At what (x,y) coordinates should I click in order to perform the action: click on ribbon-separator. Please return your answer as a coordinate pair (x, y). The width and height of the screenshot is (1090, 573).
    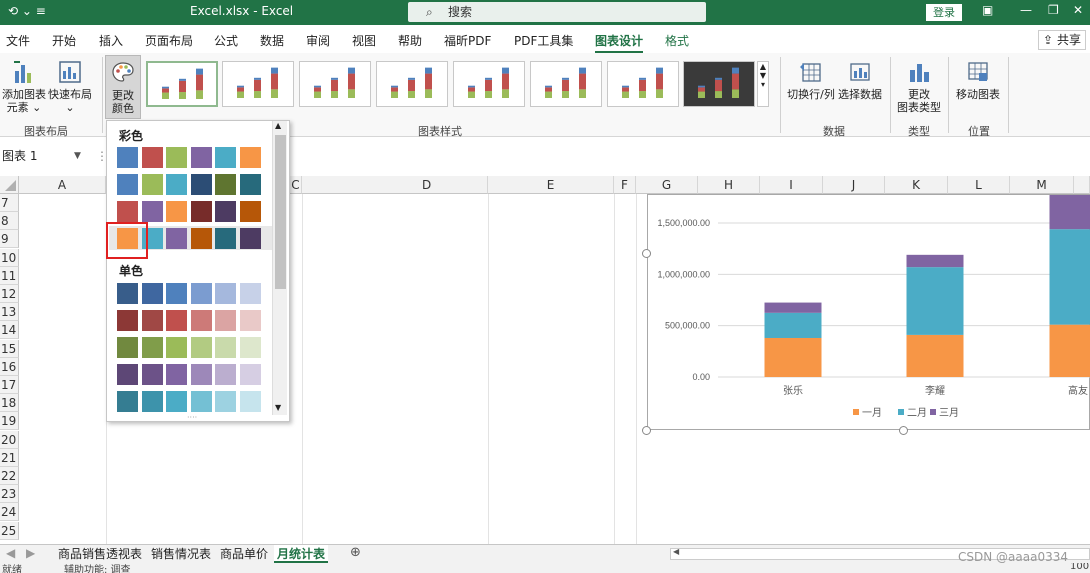
    Looking at the image, I should click on (102, 95).